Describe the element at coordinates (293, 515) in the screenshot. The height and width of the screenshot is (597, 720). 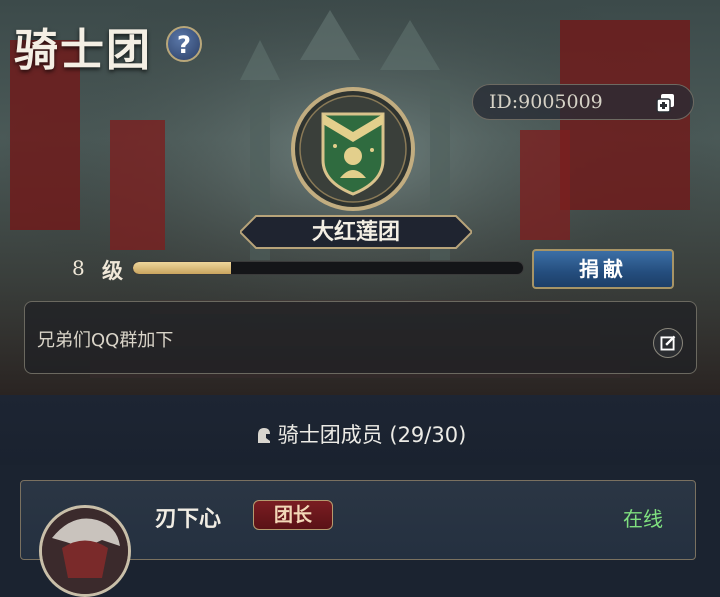
I see `member-role-badge: 团长` at that location.